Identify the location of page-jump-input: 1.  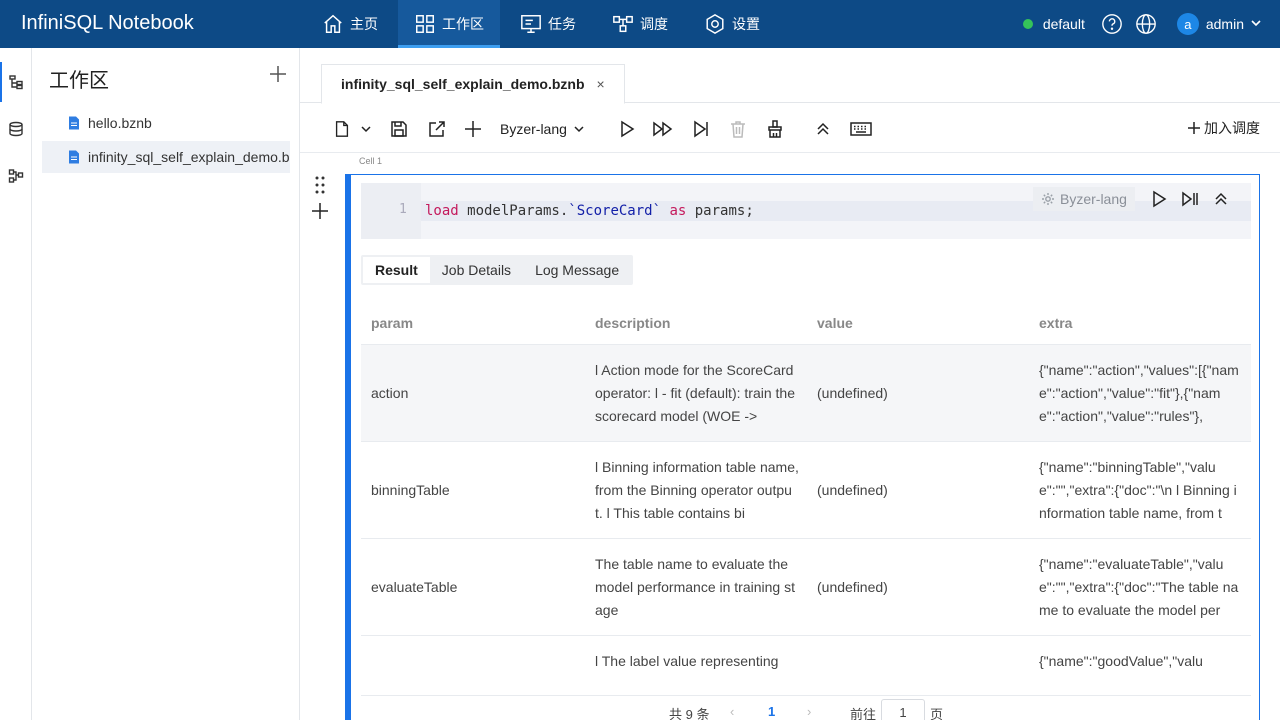
(903, 709).